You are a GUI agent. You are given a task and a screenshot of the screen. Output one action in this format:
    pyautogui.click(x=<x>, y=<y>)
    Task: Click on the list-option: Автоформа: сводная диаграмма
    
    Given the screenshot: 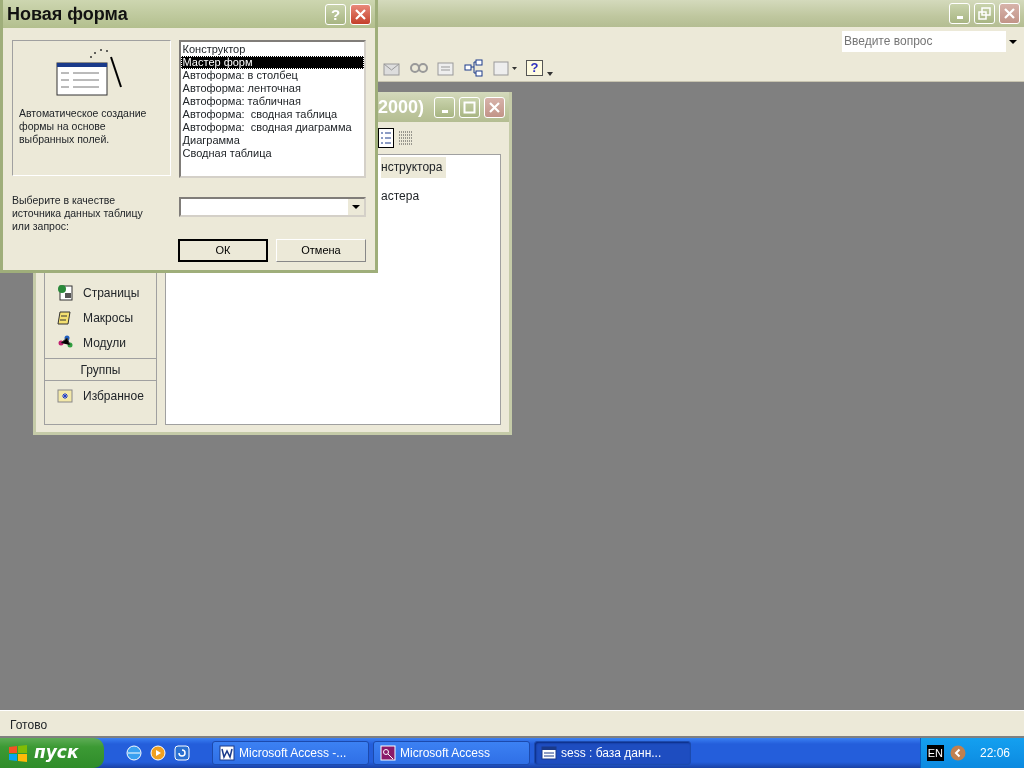 What is the action you would take?
    pyautogui.click(x=272, y=127)
    